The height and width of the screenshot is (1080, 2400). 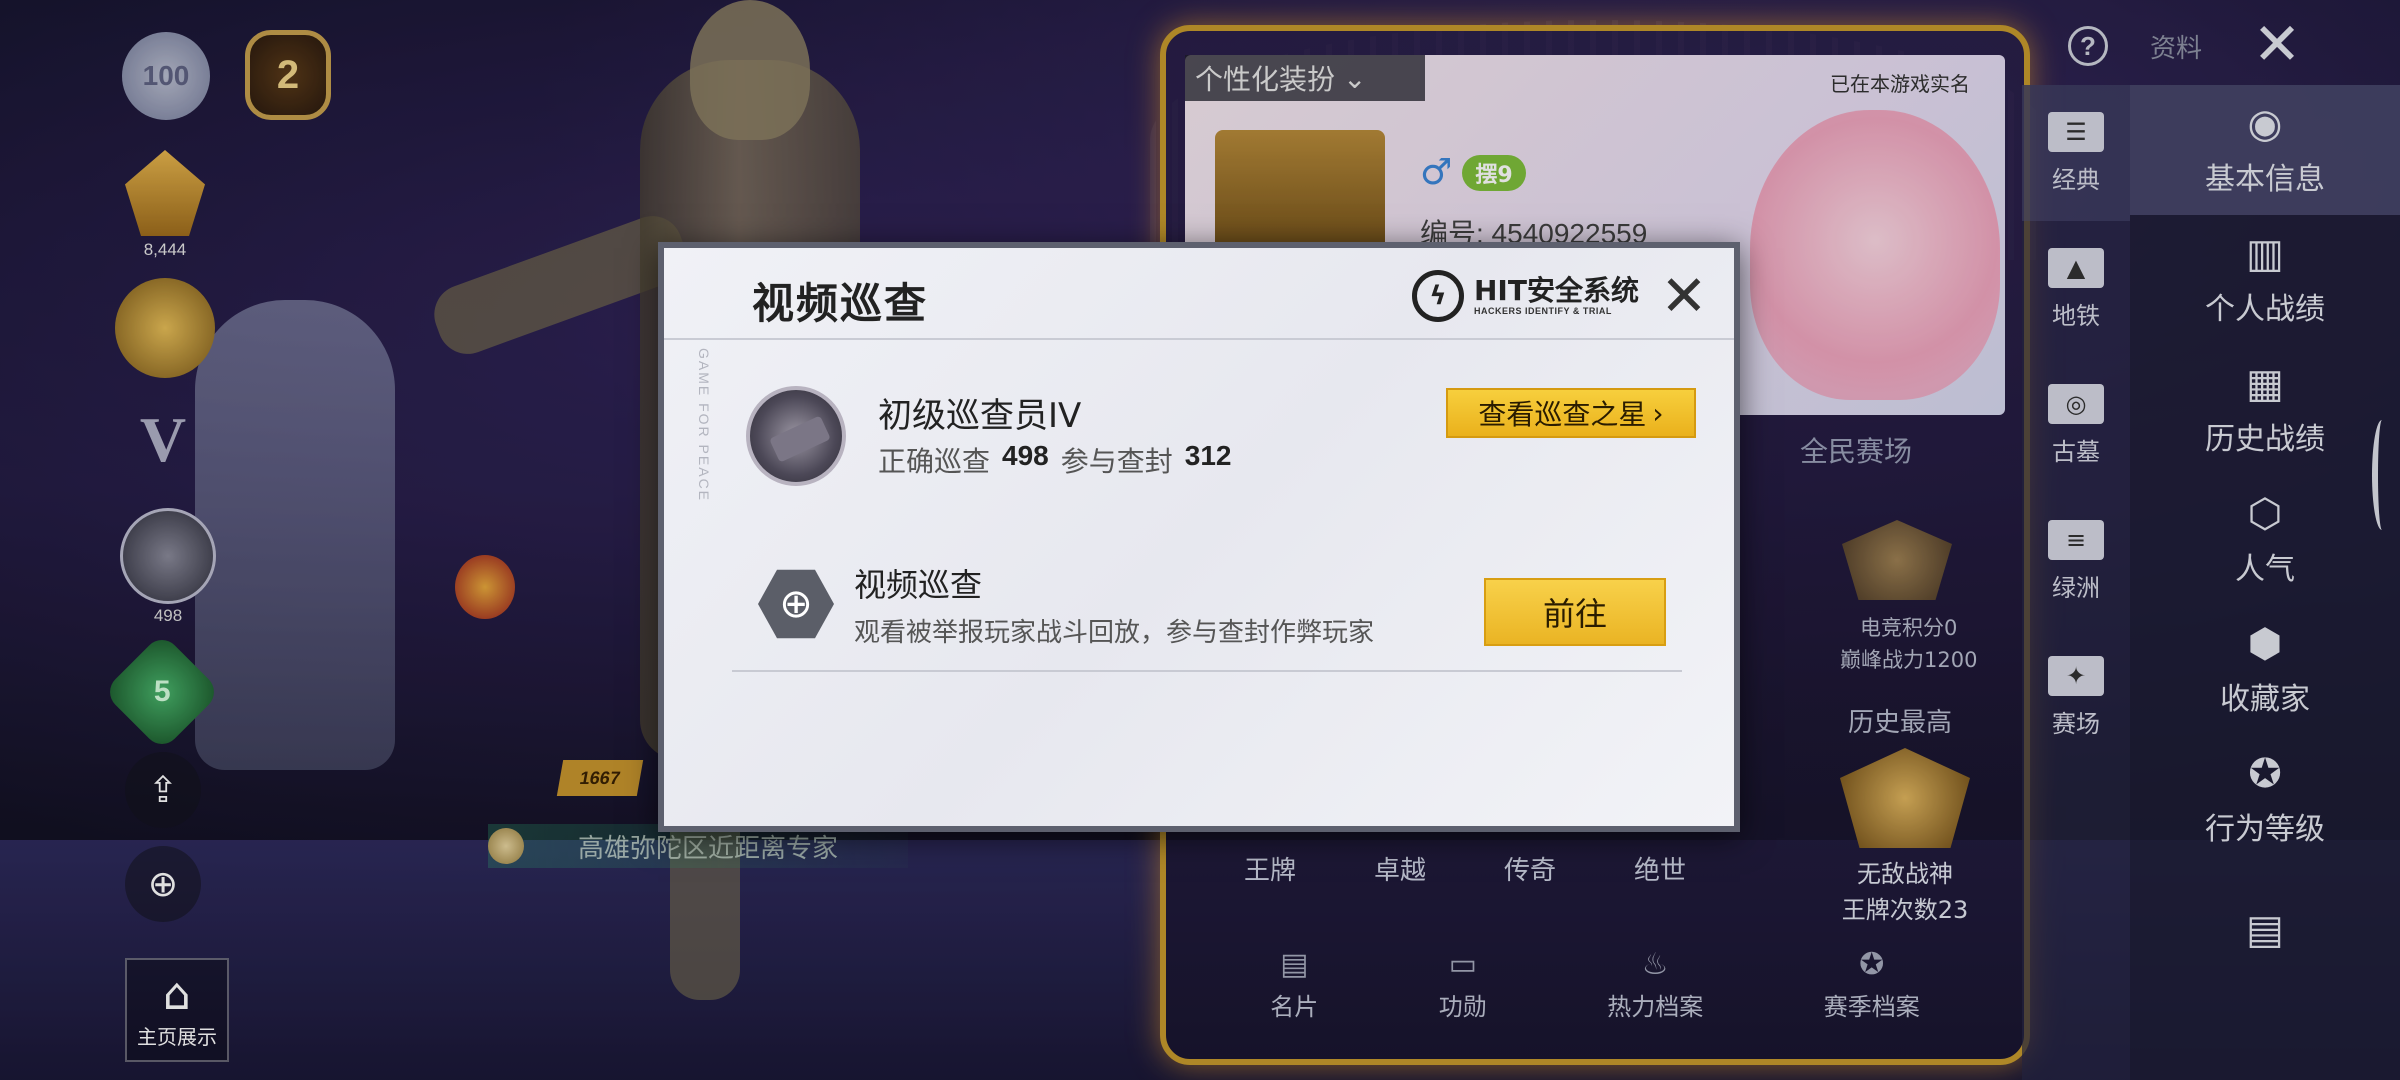 I want to click on chevron-right-icon: ›, so click(x=1658, y=413).